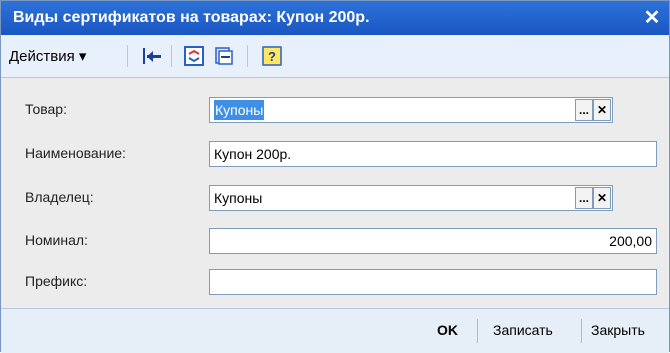 The image size is (670, 353). I want to click on toolbar: Действия ▾ ?, so click(335, 56).